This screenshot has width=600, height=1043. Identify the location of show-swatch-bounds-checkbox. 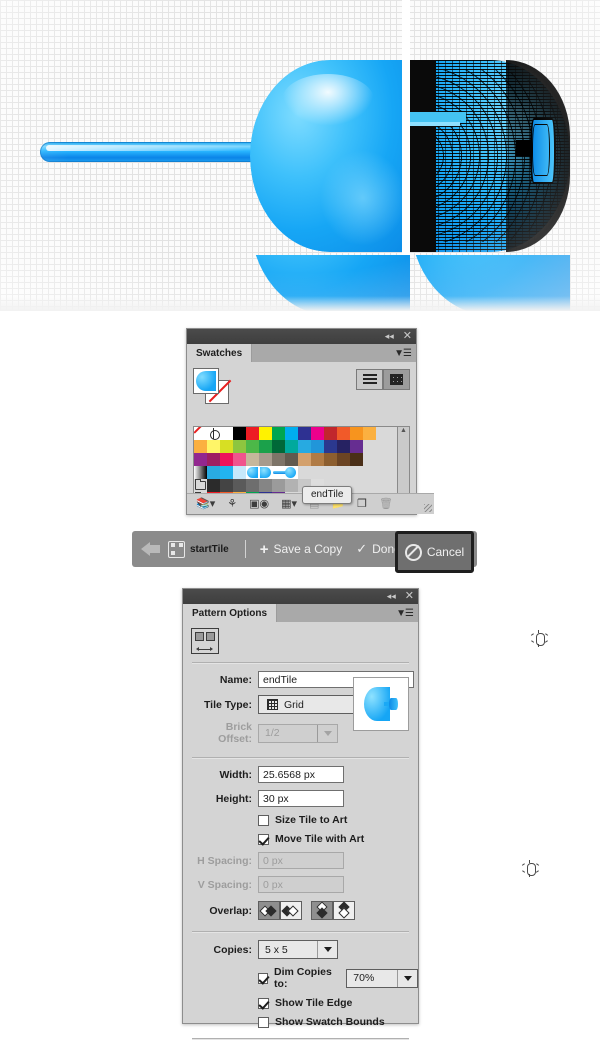
(263, 1022).